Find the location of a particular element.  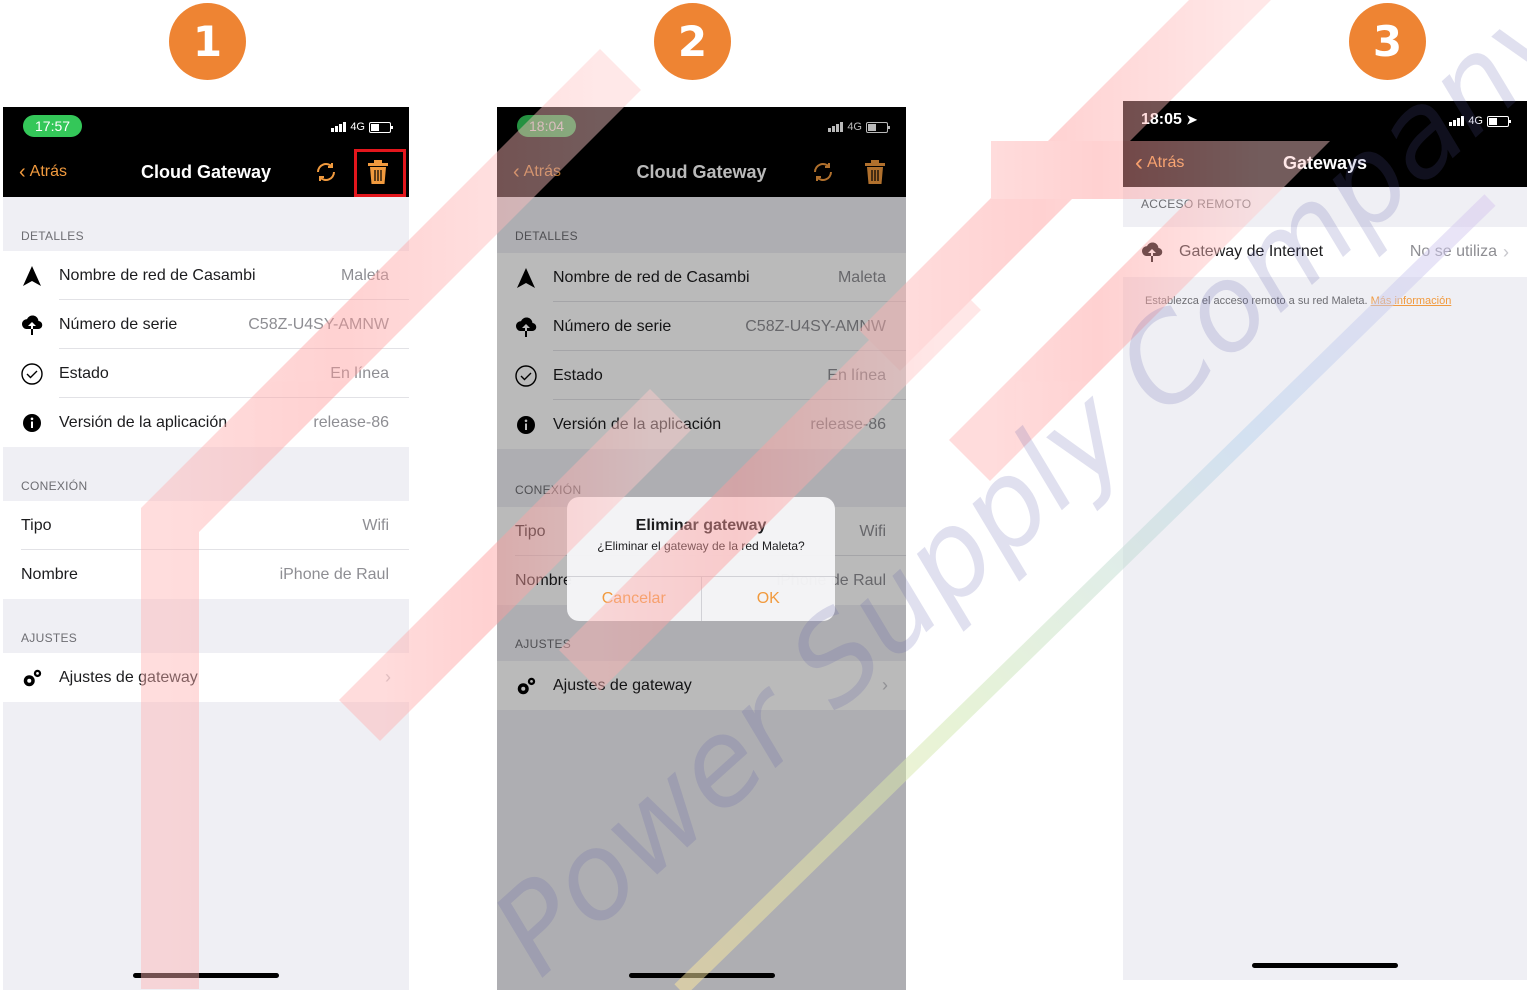

gears-icon is located at coordinates (32, 678).